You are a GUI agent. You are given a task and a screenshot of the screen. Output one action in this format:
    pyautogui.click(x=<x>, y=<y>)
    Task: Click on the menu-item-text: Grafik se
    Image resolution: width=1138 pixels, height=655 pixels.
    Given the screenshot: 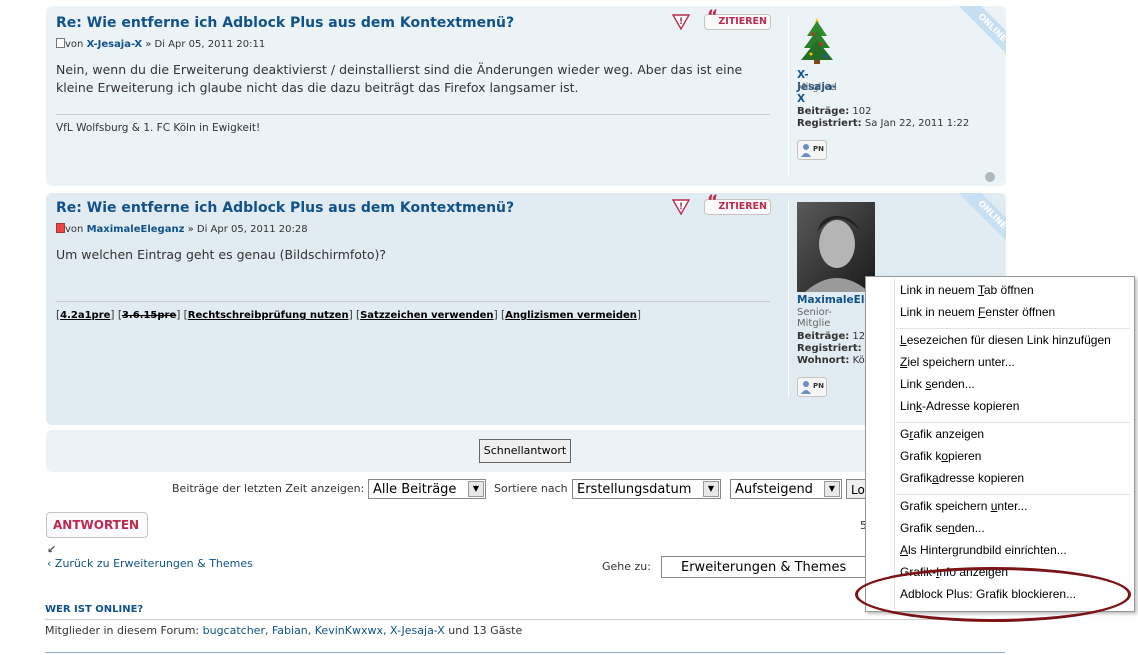 What is the action you would take?
    pyautogui.click(x=924, y=528)
    